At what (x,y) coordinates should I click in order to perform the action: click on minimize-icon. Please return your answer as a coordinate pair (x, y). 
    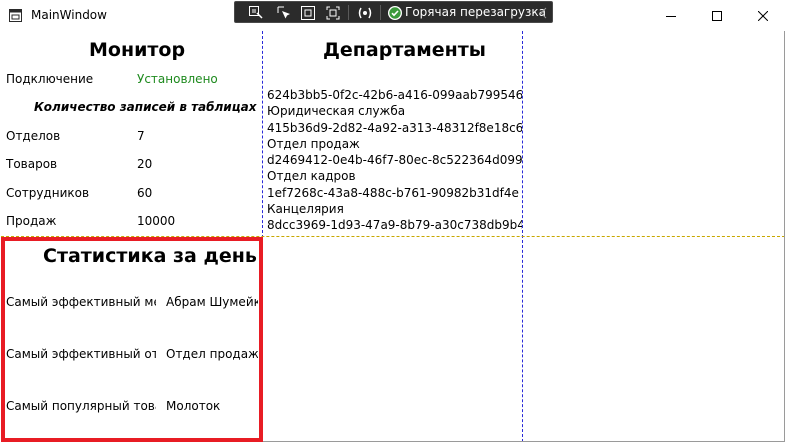
    Looking at the image, I should click on (671, 16).